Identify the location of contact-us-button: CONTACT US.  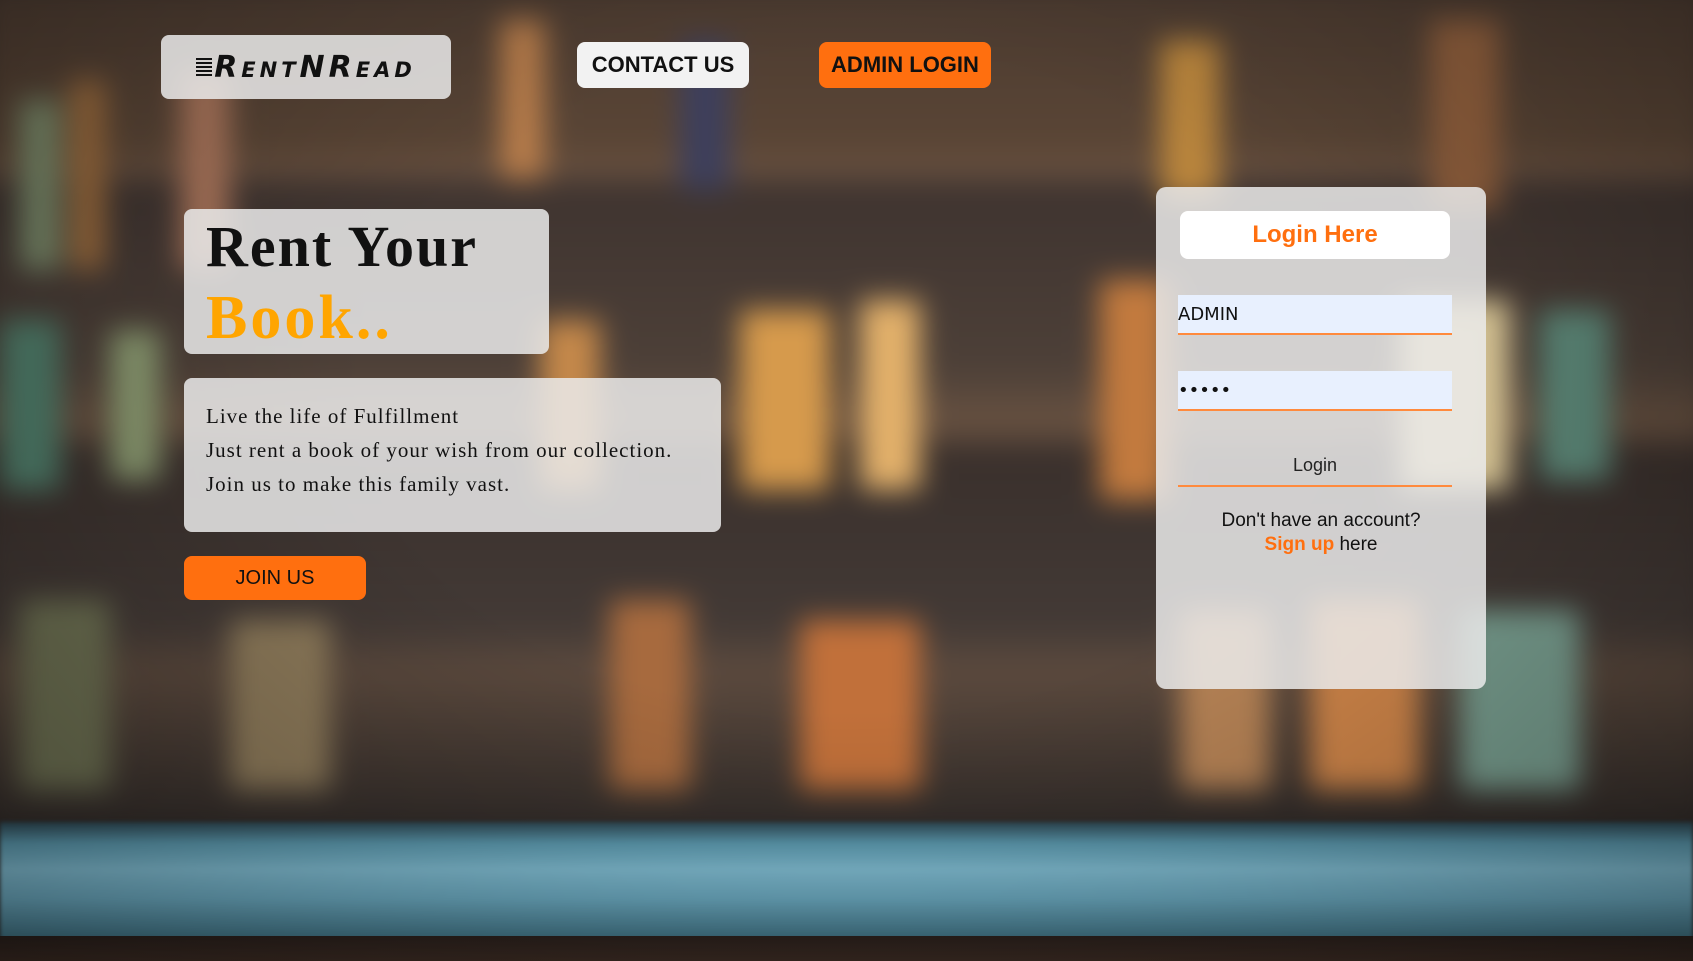
(663, 65).